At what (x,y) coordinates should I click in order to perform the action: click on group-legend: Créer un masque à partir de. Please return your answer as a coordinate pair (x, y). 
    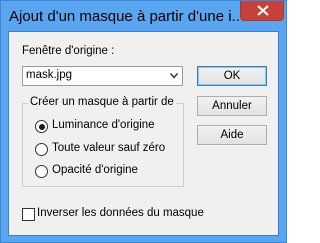
    Looking at the image, I should click on (102, 102).